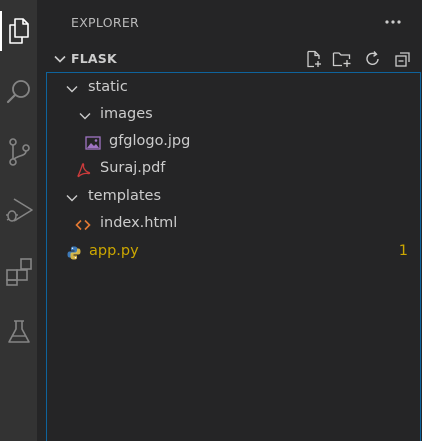 The height and width of the screenshot is (441, 422). What do you see at coordinates (83, 225) in the screenshot?
I see `html-file-icon` at bounding box center [83, 225].